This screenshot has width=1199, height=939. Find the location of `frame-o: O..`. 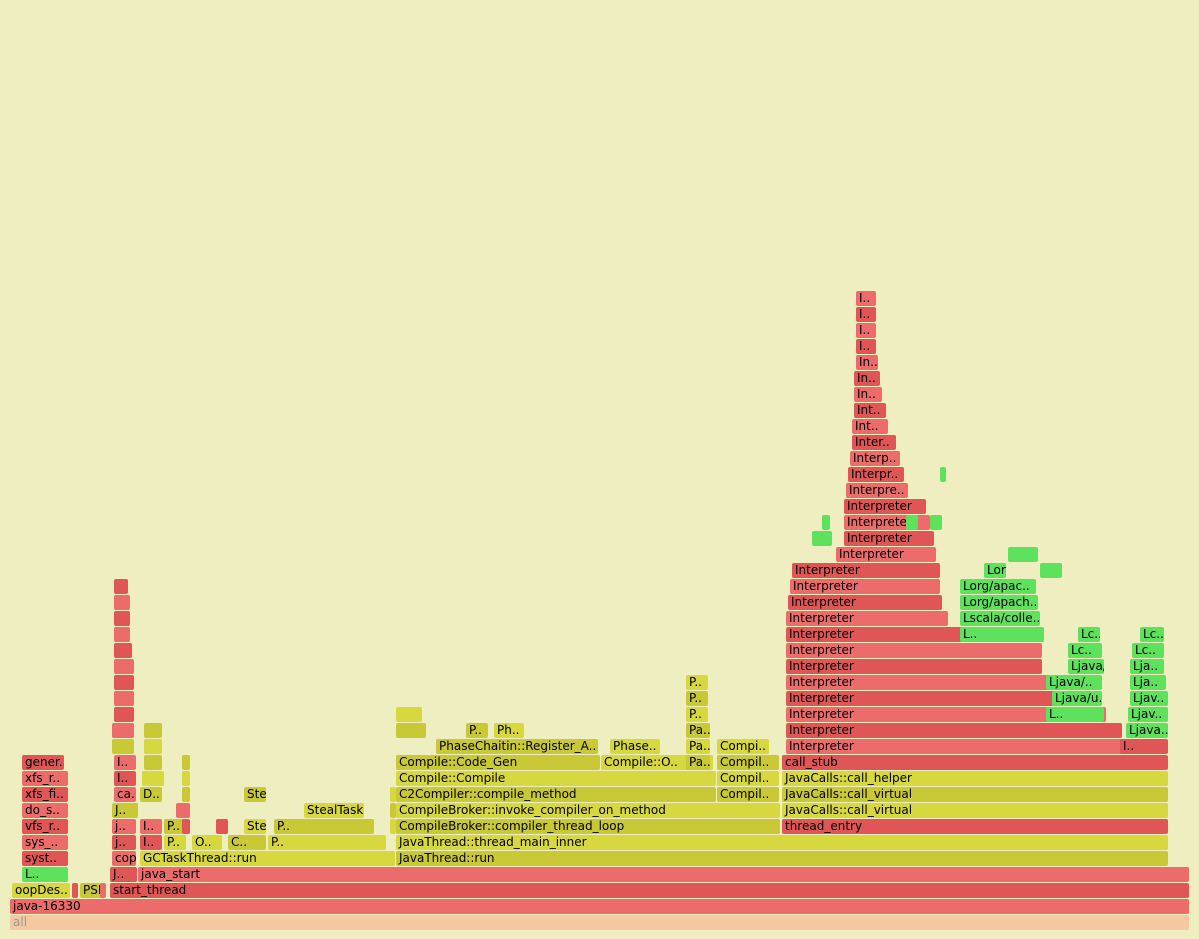

frame-o: O.. is located at coordinates (207, 842).